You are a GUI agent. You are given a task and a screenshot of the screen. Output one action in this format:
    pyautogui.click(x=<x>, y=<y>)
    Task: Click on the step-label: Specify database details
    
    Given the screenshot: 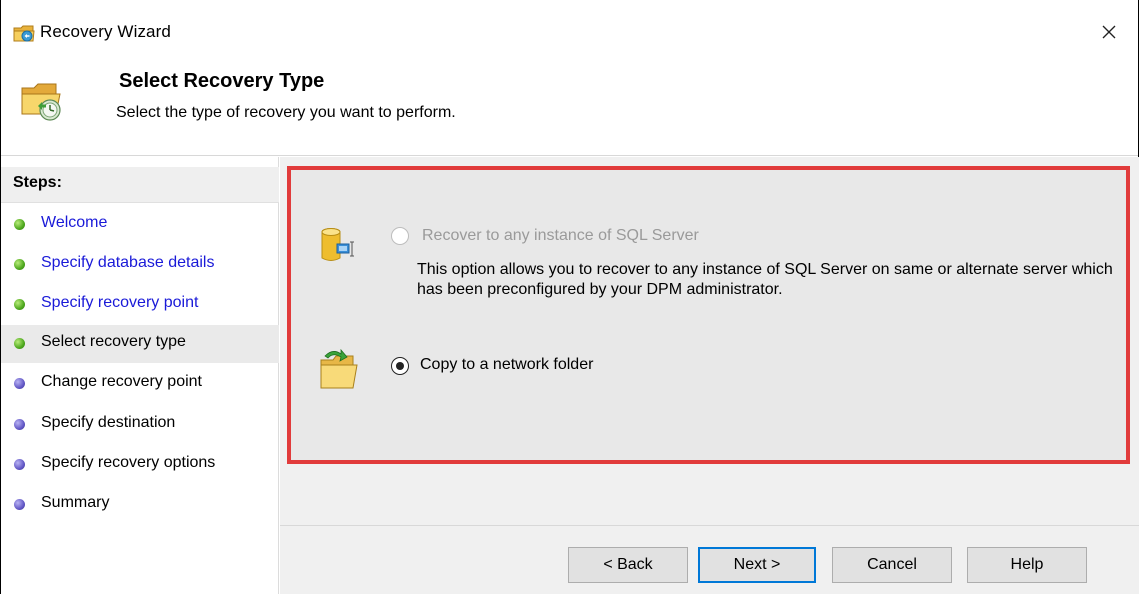 What is the action you would take?
    pyautogui.click(x=127, y=263)
    